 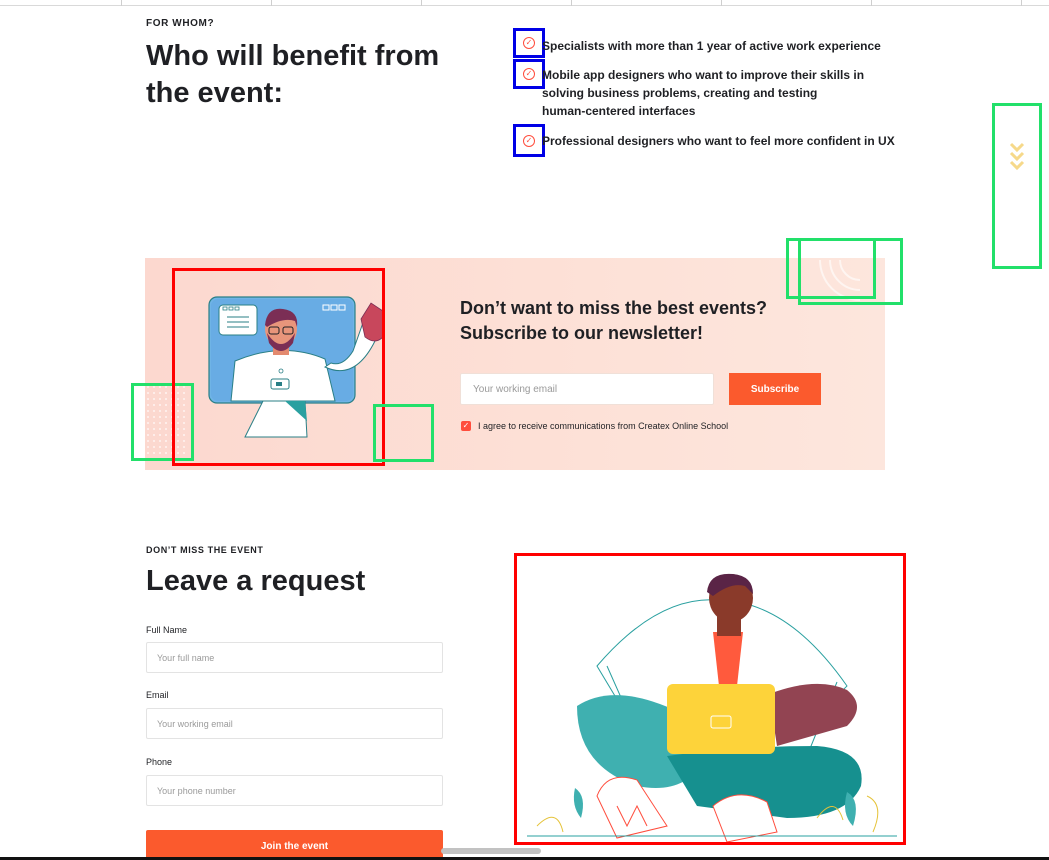 I want to click on phone-input: Your phone number, so click(x=294, y=790).